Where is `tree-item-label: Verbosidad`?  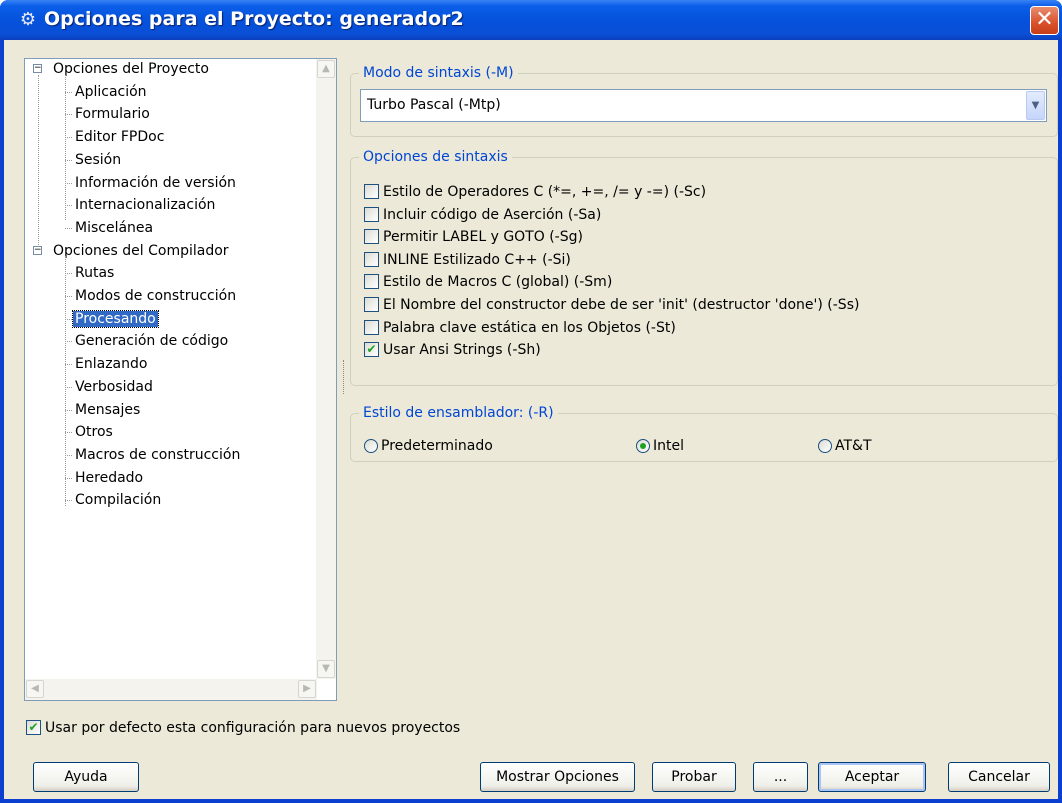
tree-item-label: Verbosidad is located at coordinates (114, 386).